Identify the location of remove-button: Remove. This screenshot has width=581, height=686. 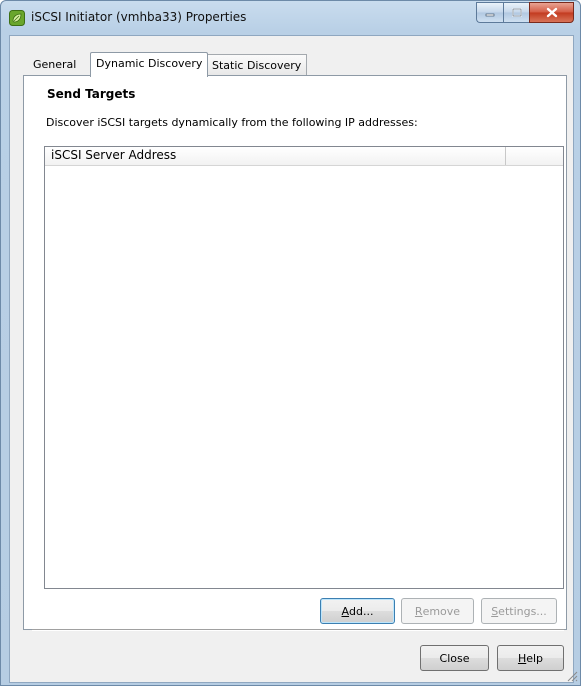
(437, 611).